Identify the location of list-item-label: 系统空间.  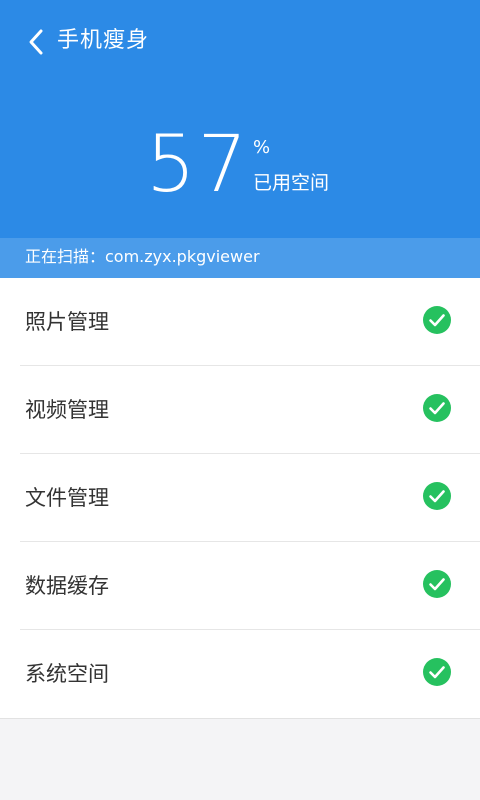
(67, 674).